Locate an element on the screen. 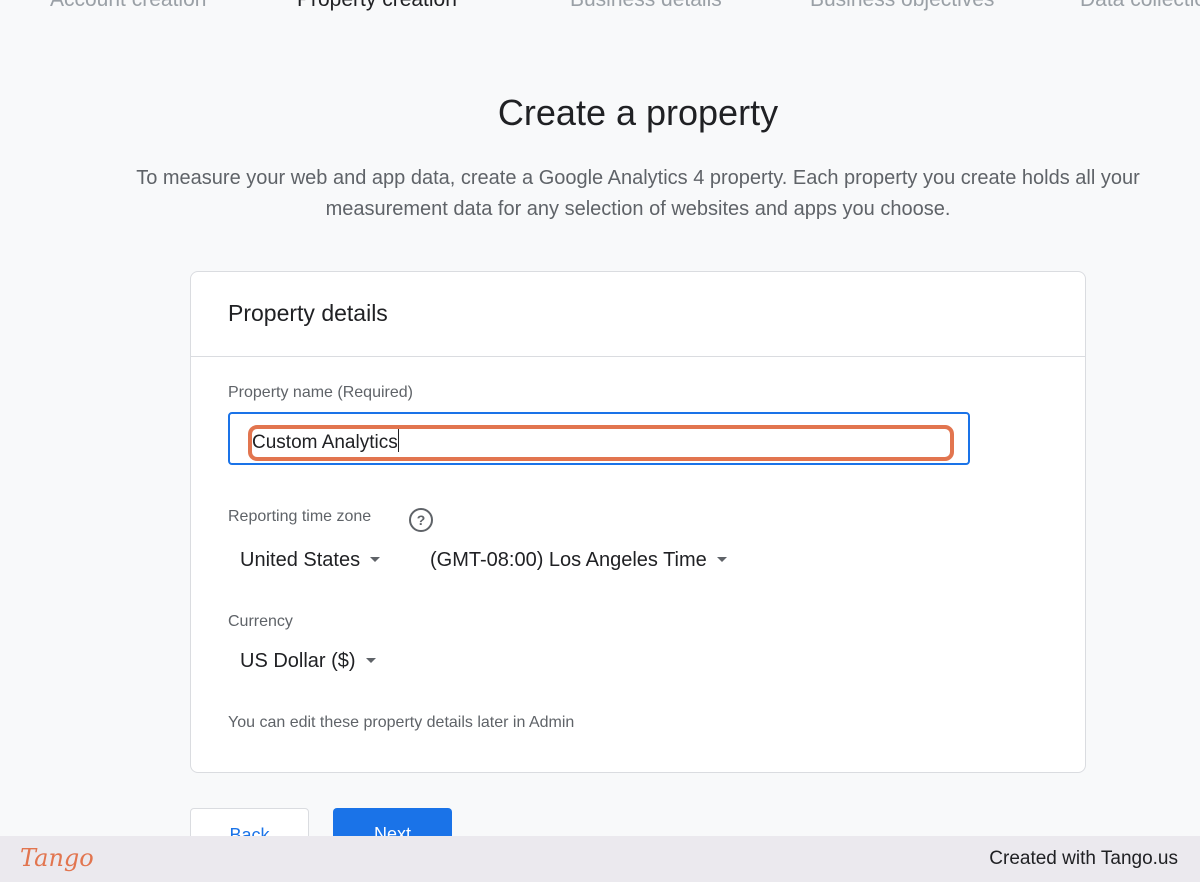  tango-logo: Tango is located at coordinates (57, 858).